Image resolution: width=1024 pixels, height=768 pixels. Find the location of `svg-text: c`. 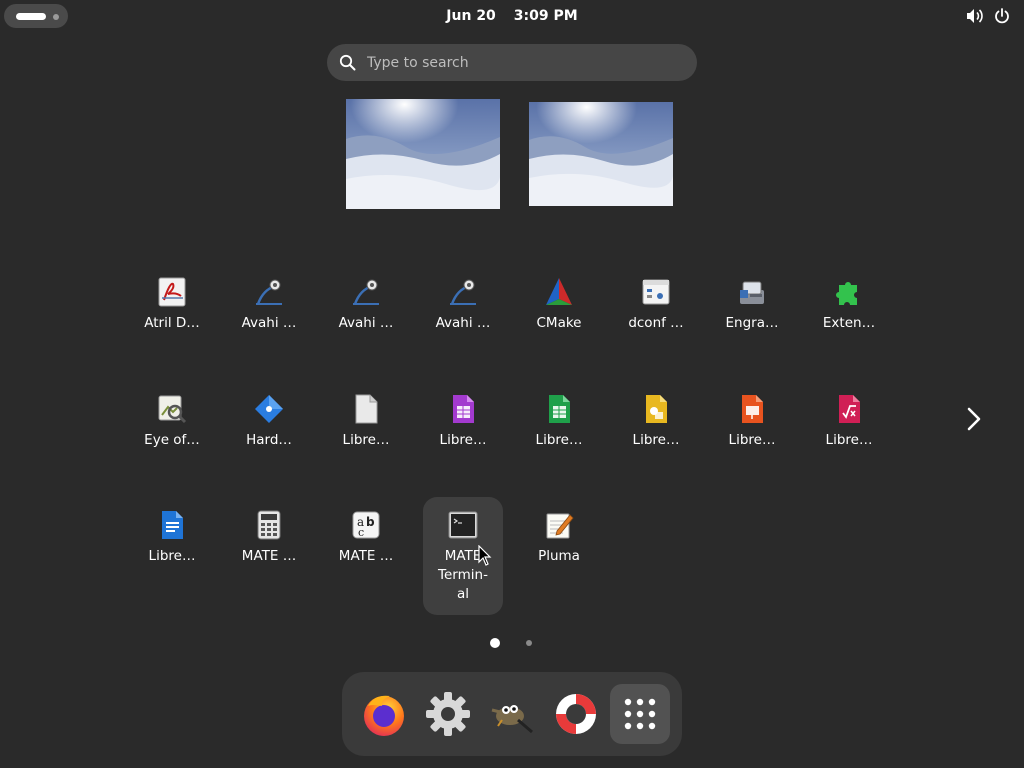

svg-text: c is located at coordinates (361, 532).